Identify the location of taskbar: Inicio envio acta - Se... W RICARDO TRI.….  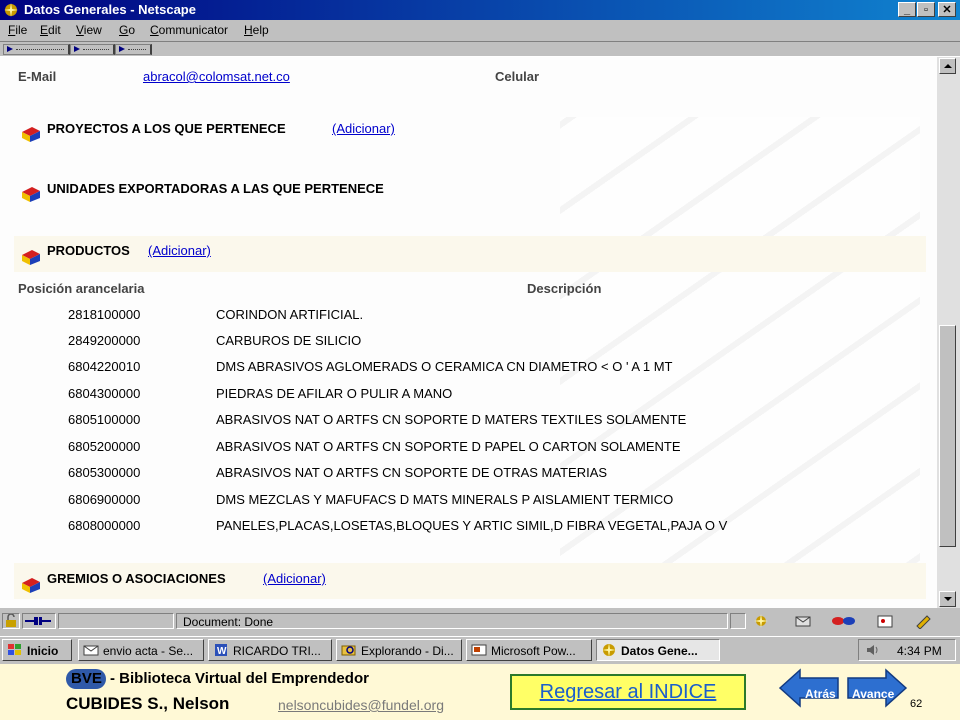
(480, 650).